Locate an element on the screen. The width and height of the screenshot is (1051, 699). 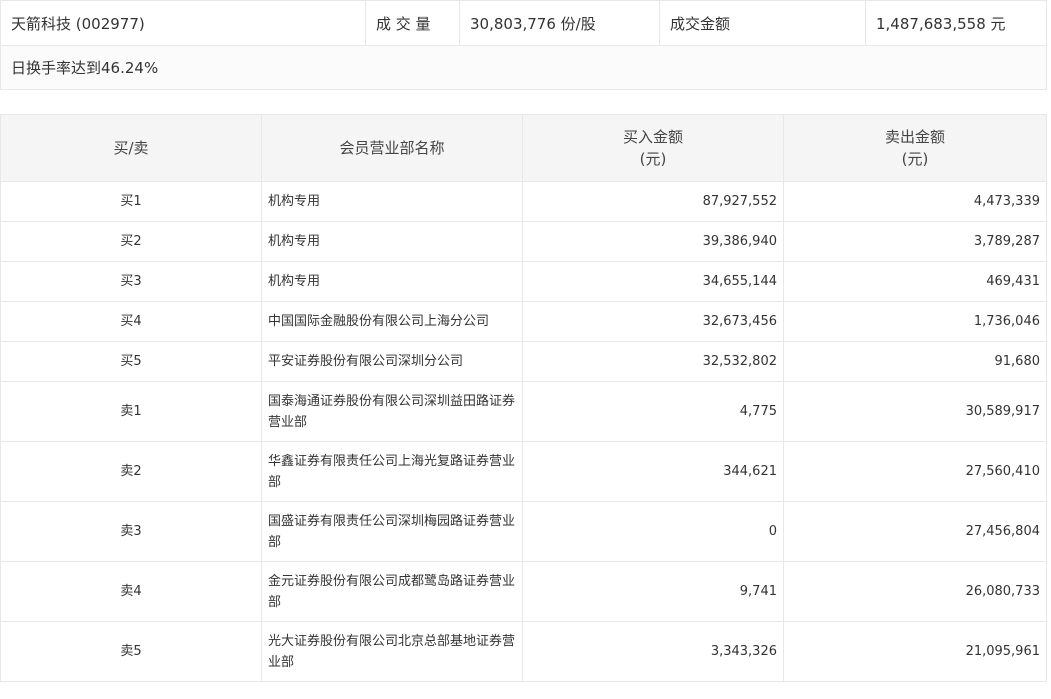
header-buy-unit: (元) is located at coordinates (653, 159).